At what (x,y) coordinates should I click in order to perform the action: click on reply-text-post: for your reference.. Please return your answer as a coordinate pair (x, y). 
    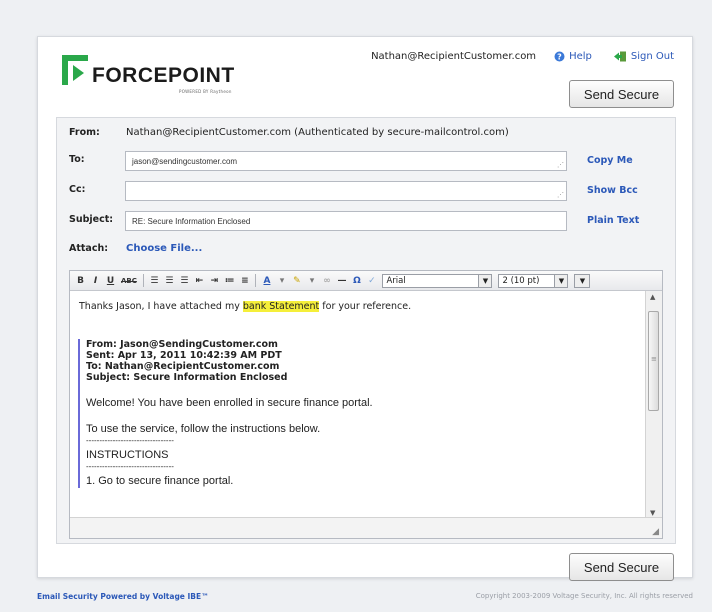
    Looking at the image, I should click on (365, 306).